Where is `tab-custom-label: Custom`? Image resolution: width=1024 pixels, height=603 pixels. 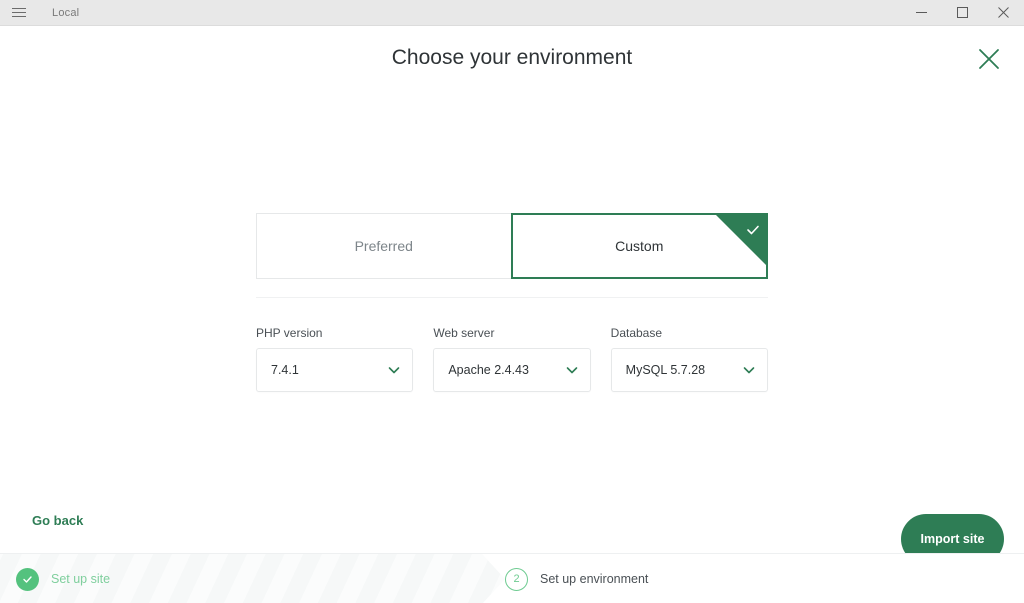 tab-custom-label: Custom is located at coordinates (639, 246).